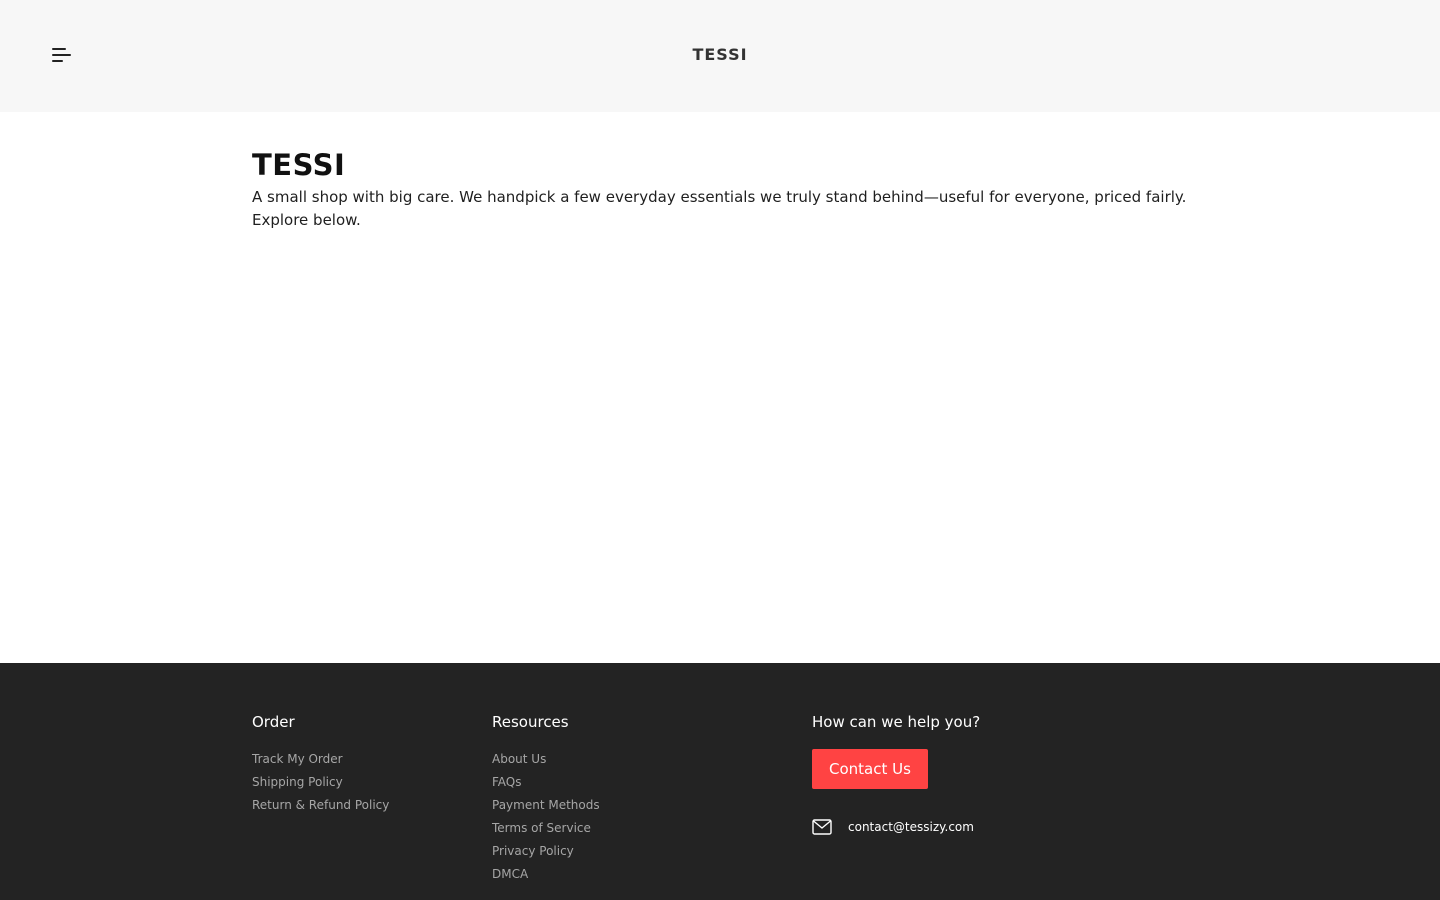 The image size is (1440, 900). I want to click on footer-link-privacy-policy: Privacy Policy, so click(546, 851).